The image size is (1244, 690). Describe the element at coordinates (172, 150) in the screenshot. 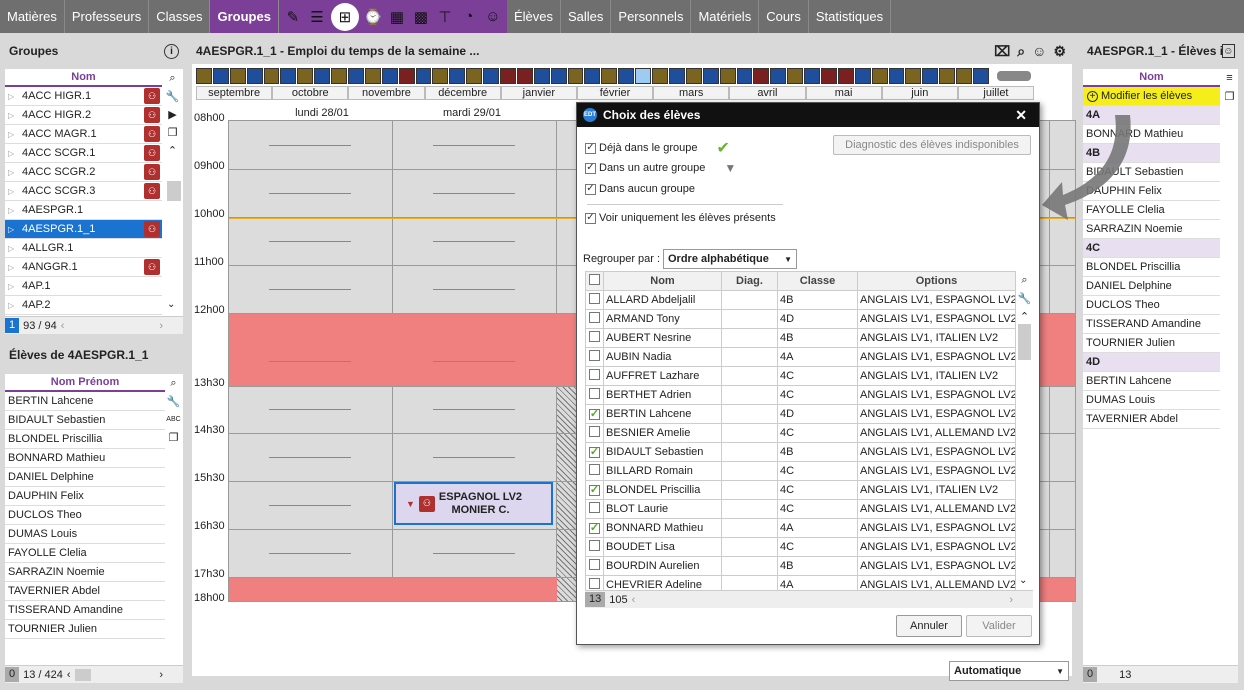

I see `scroll-up-icon: ⌃` at that location.